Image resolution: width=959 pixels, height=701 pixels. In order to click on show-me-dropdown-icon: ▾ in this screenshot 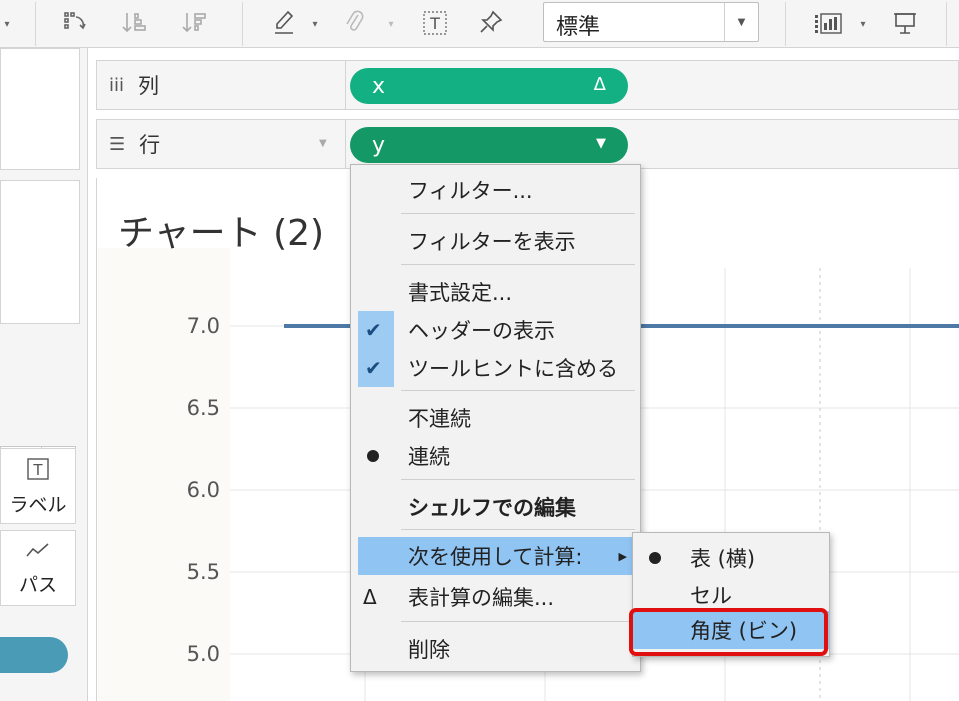, I will do `click(863, 24)`.